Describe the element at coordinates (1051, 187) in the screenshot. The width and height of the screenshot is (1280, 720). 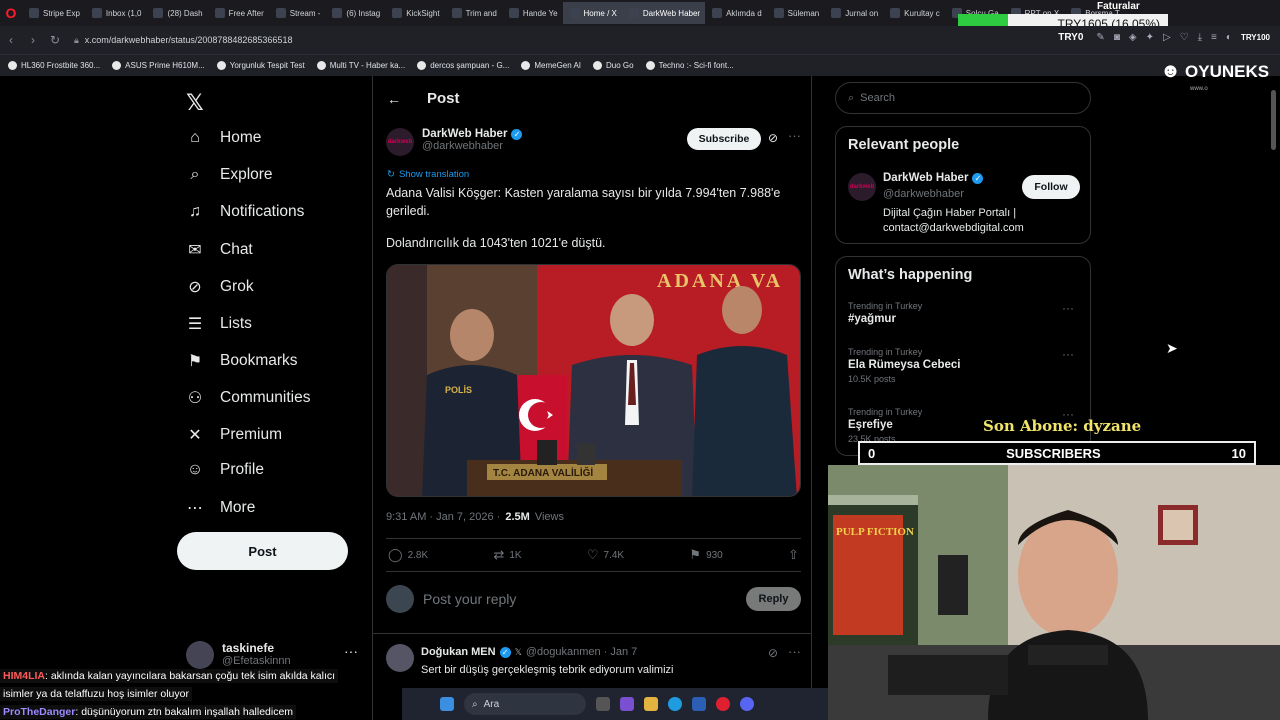
I see `follow-button: Follow` at that location.